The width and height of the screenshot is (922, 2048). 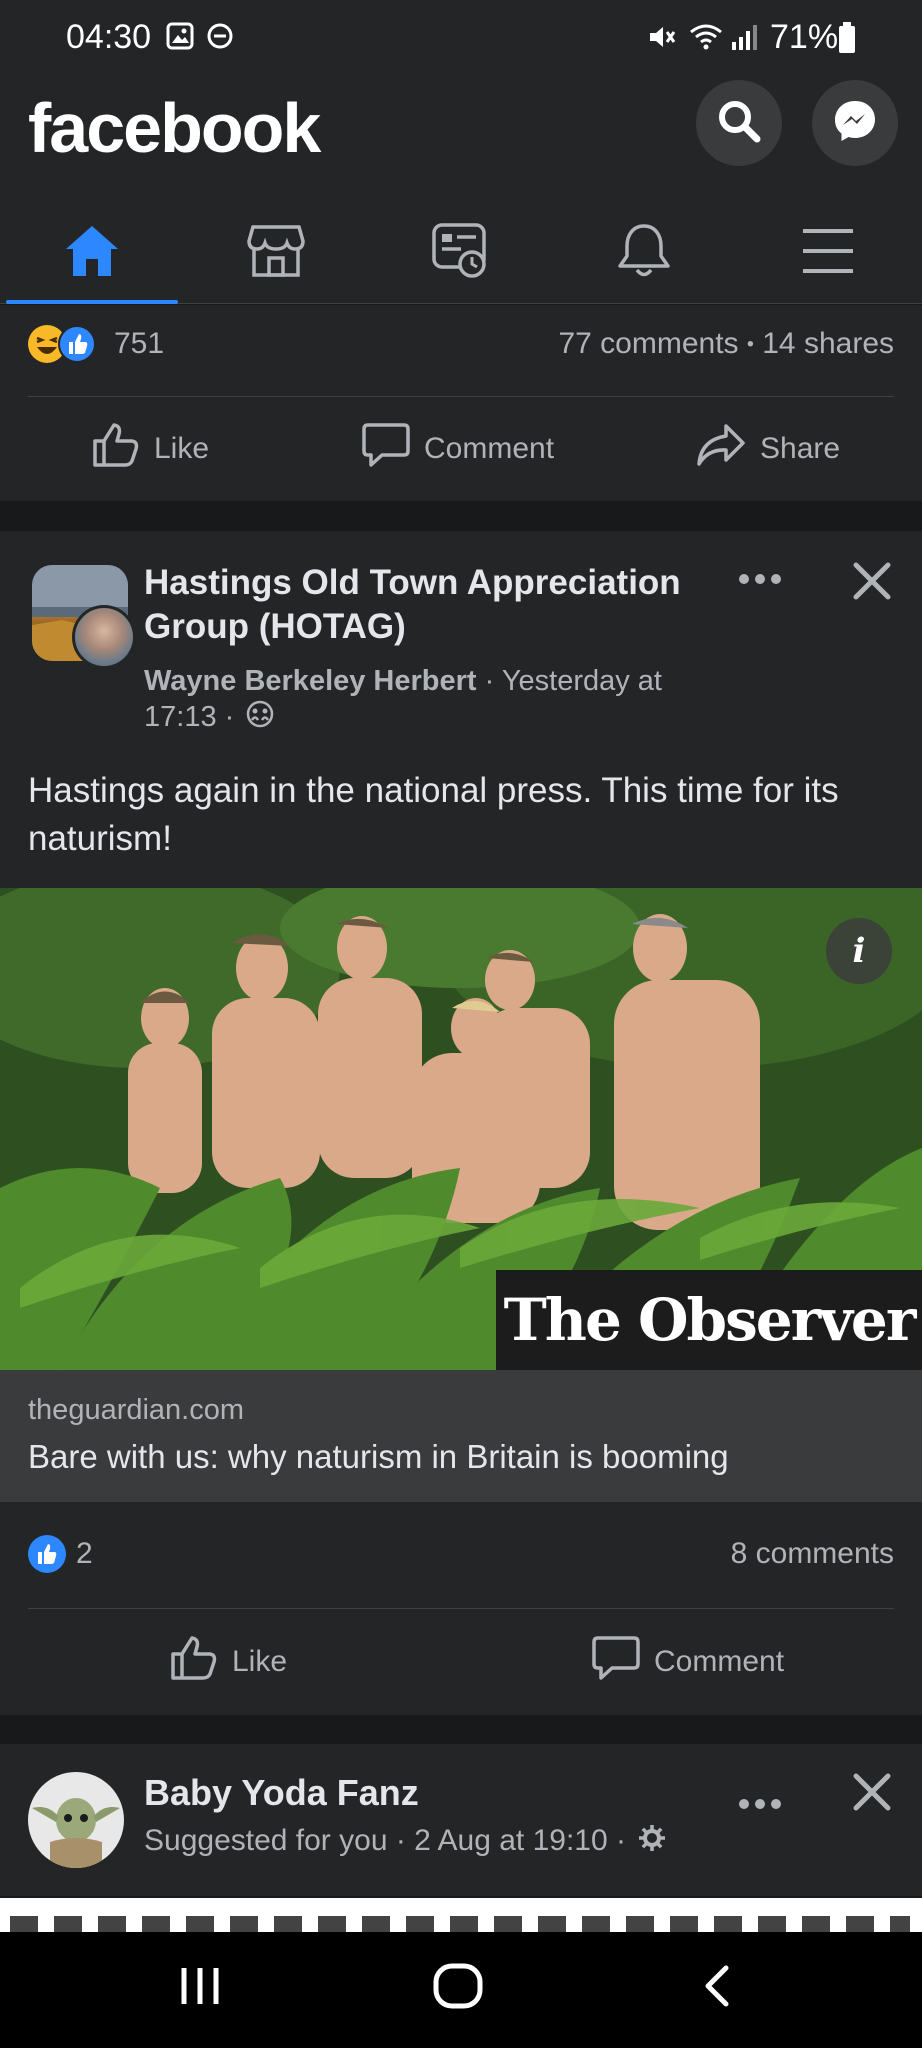 I want to click on post-footer: 2 8 comments Like Comment, so click(x=461, y=1608).